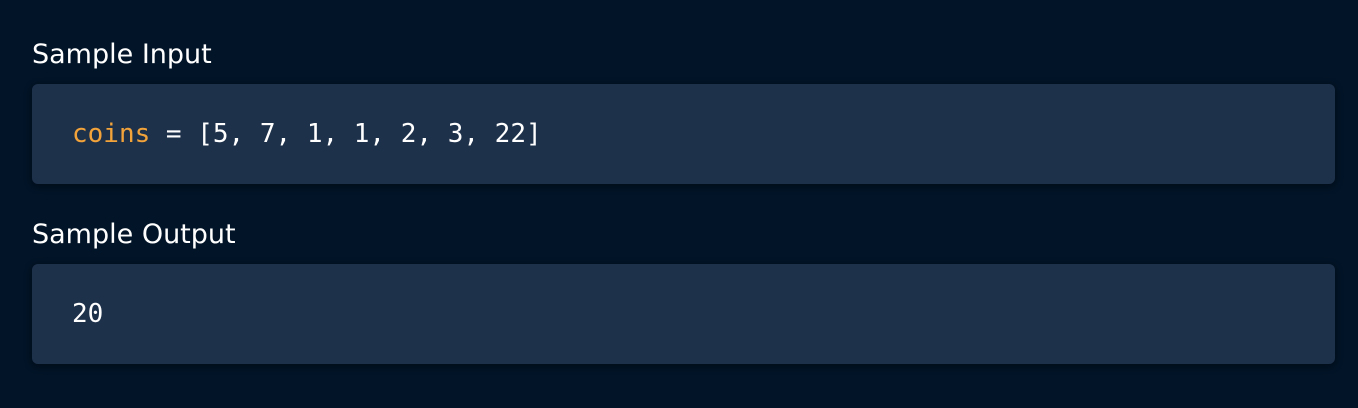 This screenshot has width=1358, height=408. I want to click on code-assignment-operator: =, so click(174, 134).